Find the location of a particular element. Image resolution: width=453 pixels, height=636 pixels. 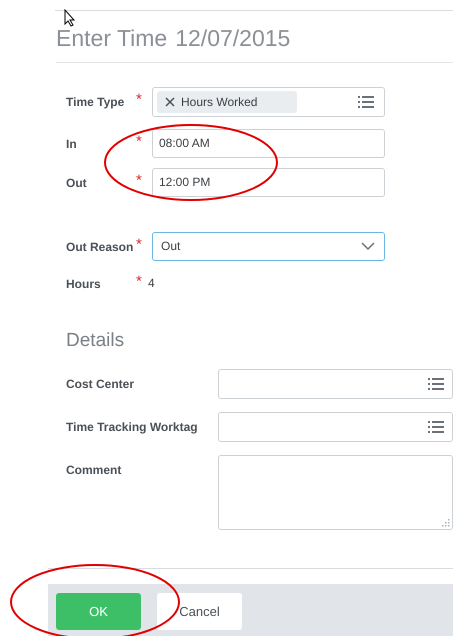

field-label: Cost Center is located at coordinates (101, 384).